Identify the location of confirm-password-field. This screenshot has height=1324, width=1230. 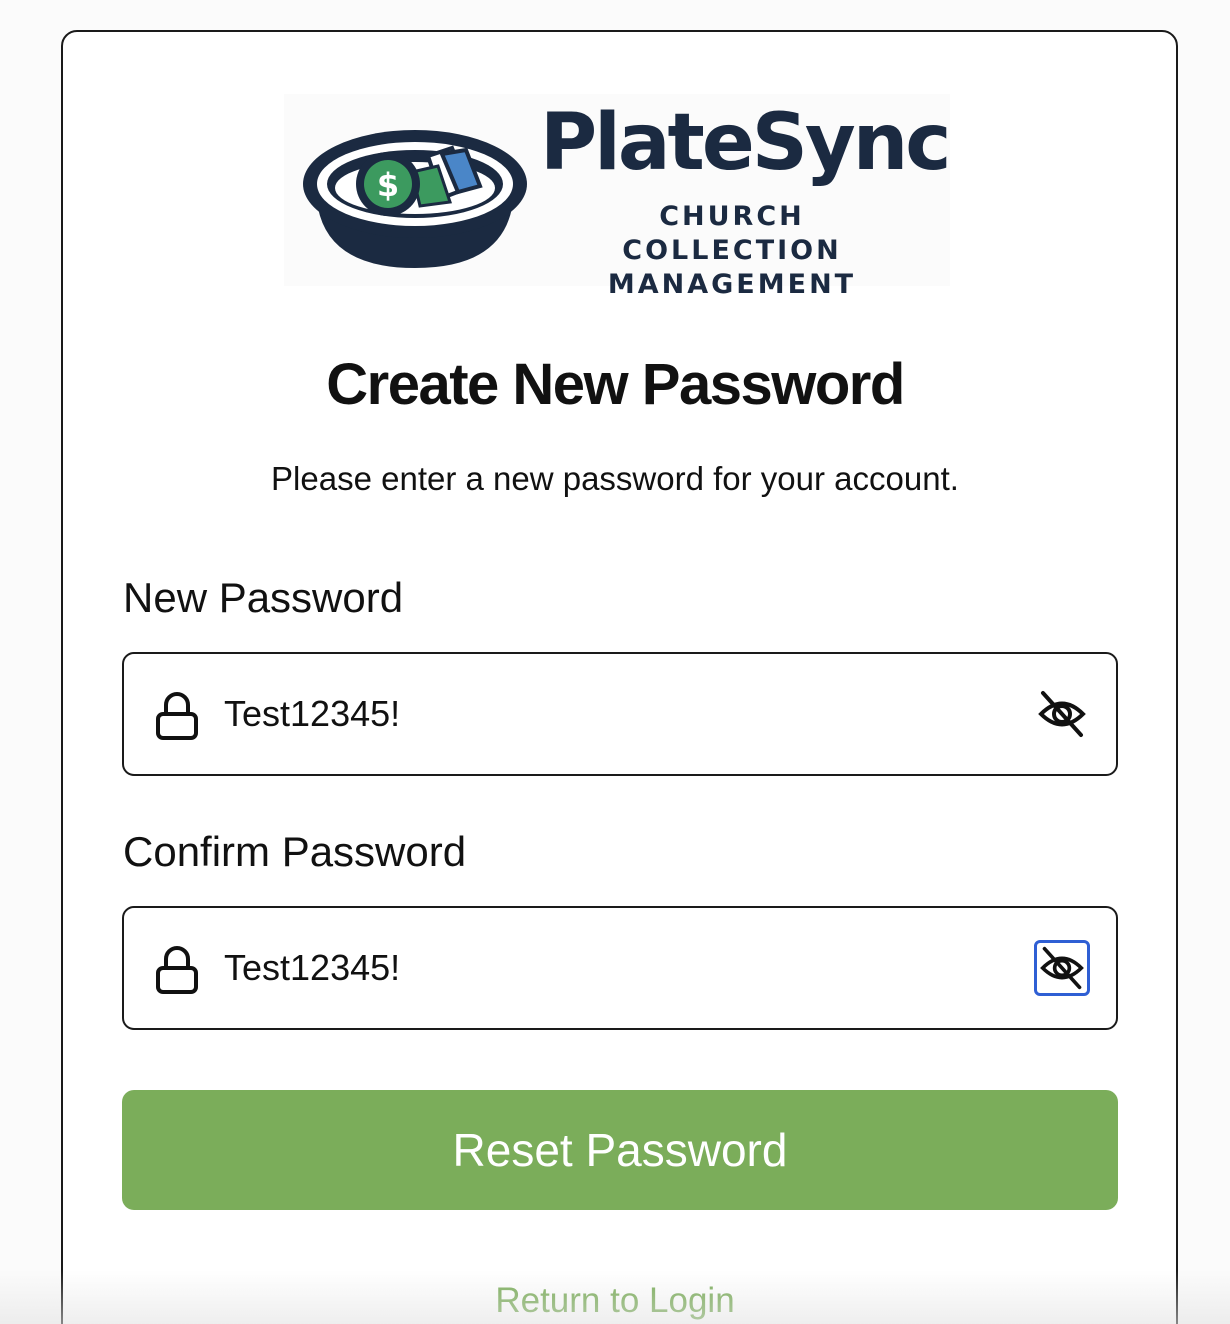
(620, 968).